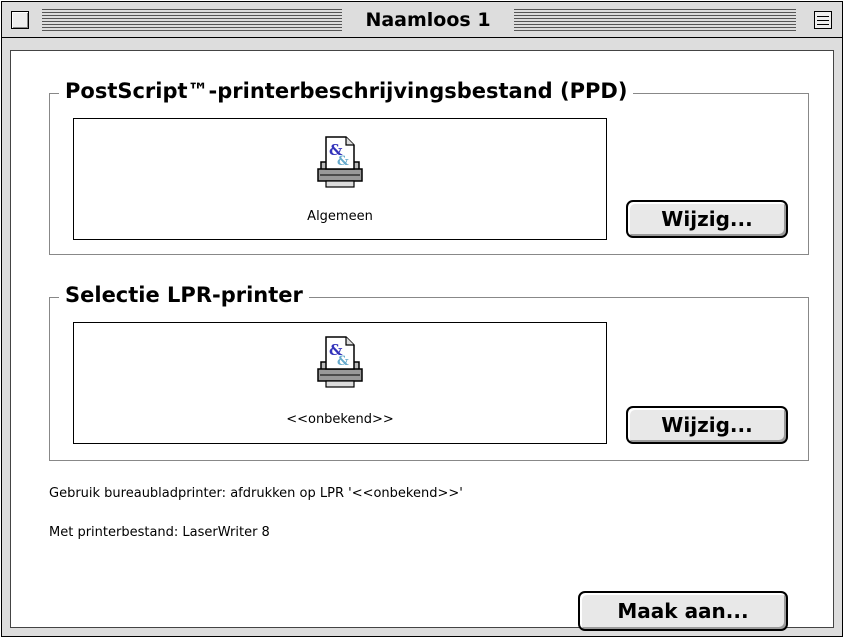 The image size is (846, 640). What do you see at coordinates (655, 20) in the screenshot?
I see `title-bar-stripes-right` at bounding box center [655, 20].